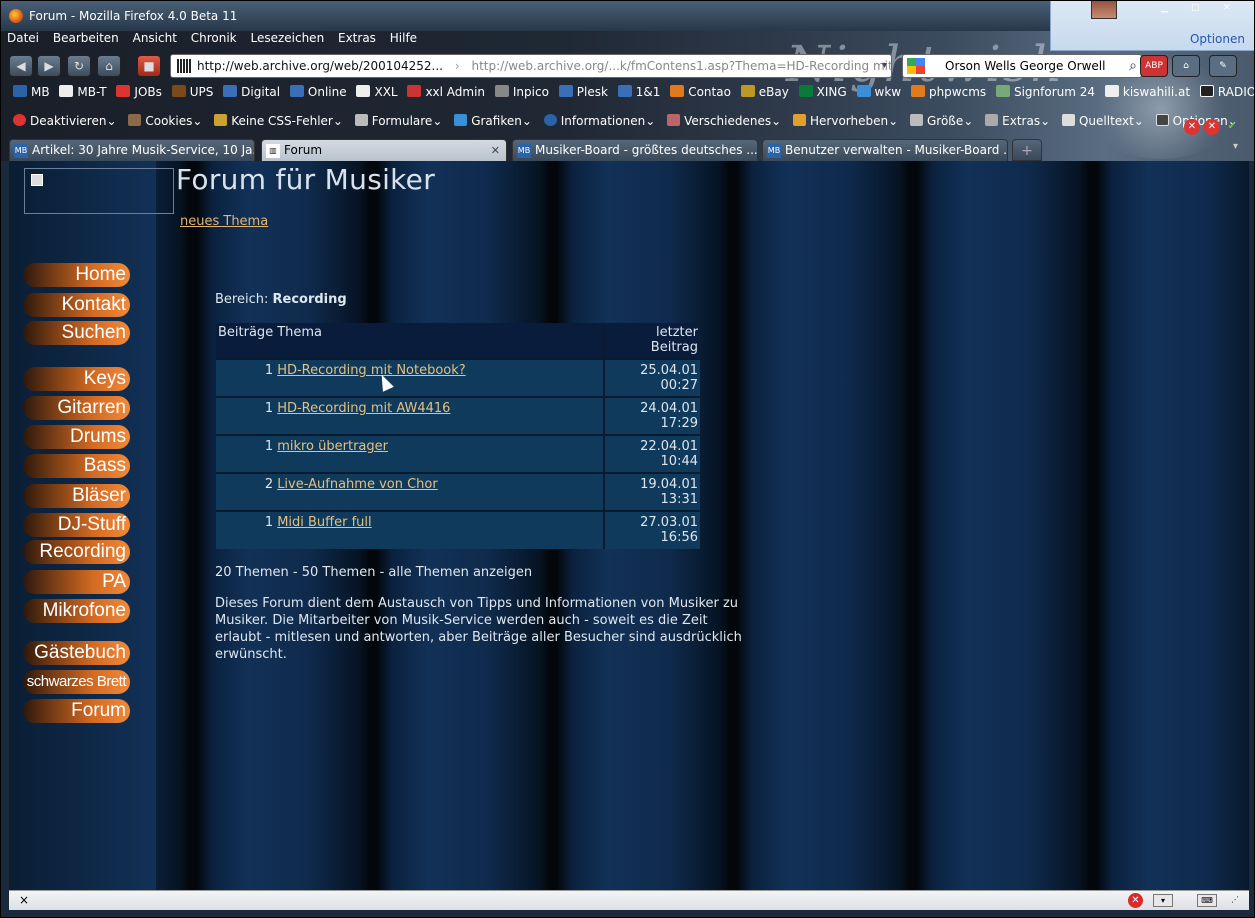  I want to click on menu-extras: Extras, so click(357, 38).